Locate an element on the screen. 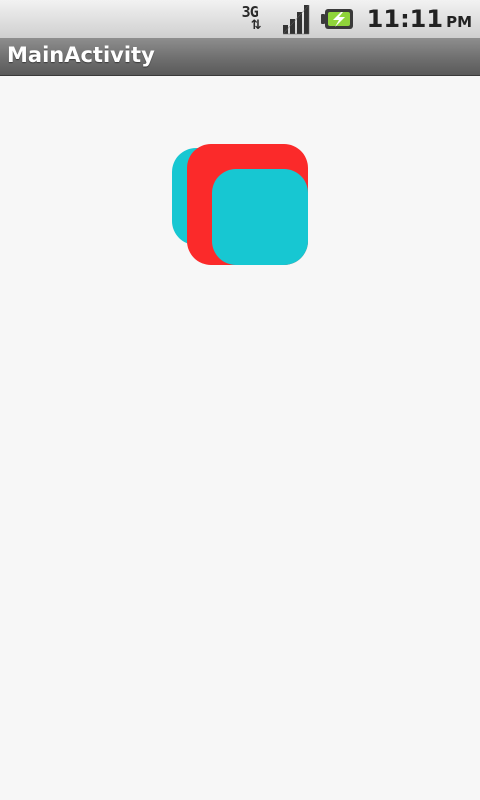 Image resolution: width=480 pixels, height=800 pixels. data-arrows-icon: ⇅ is located at coordinates (256, 25).